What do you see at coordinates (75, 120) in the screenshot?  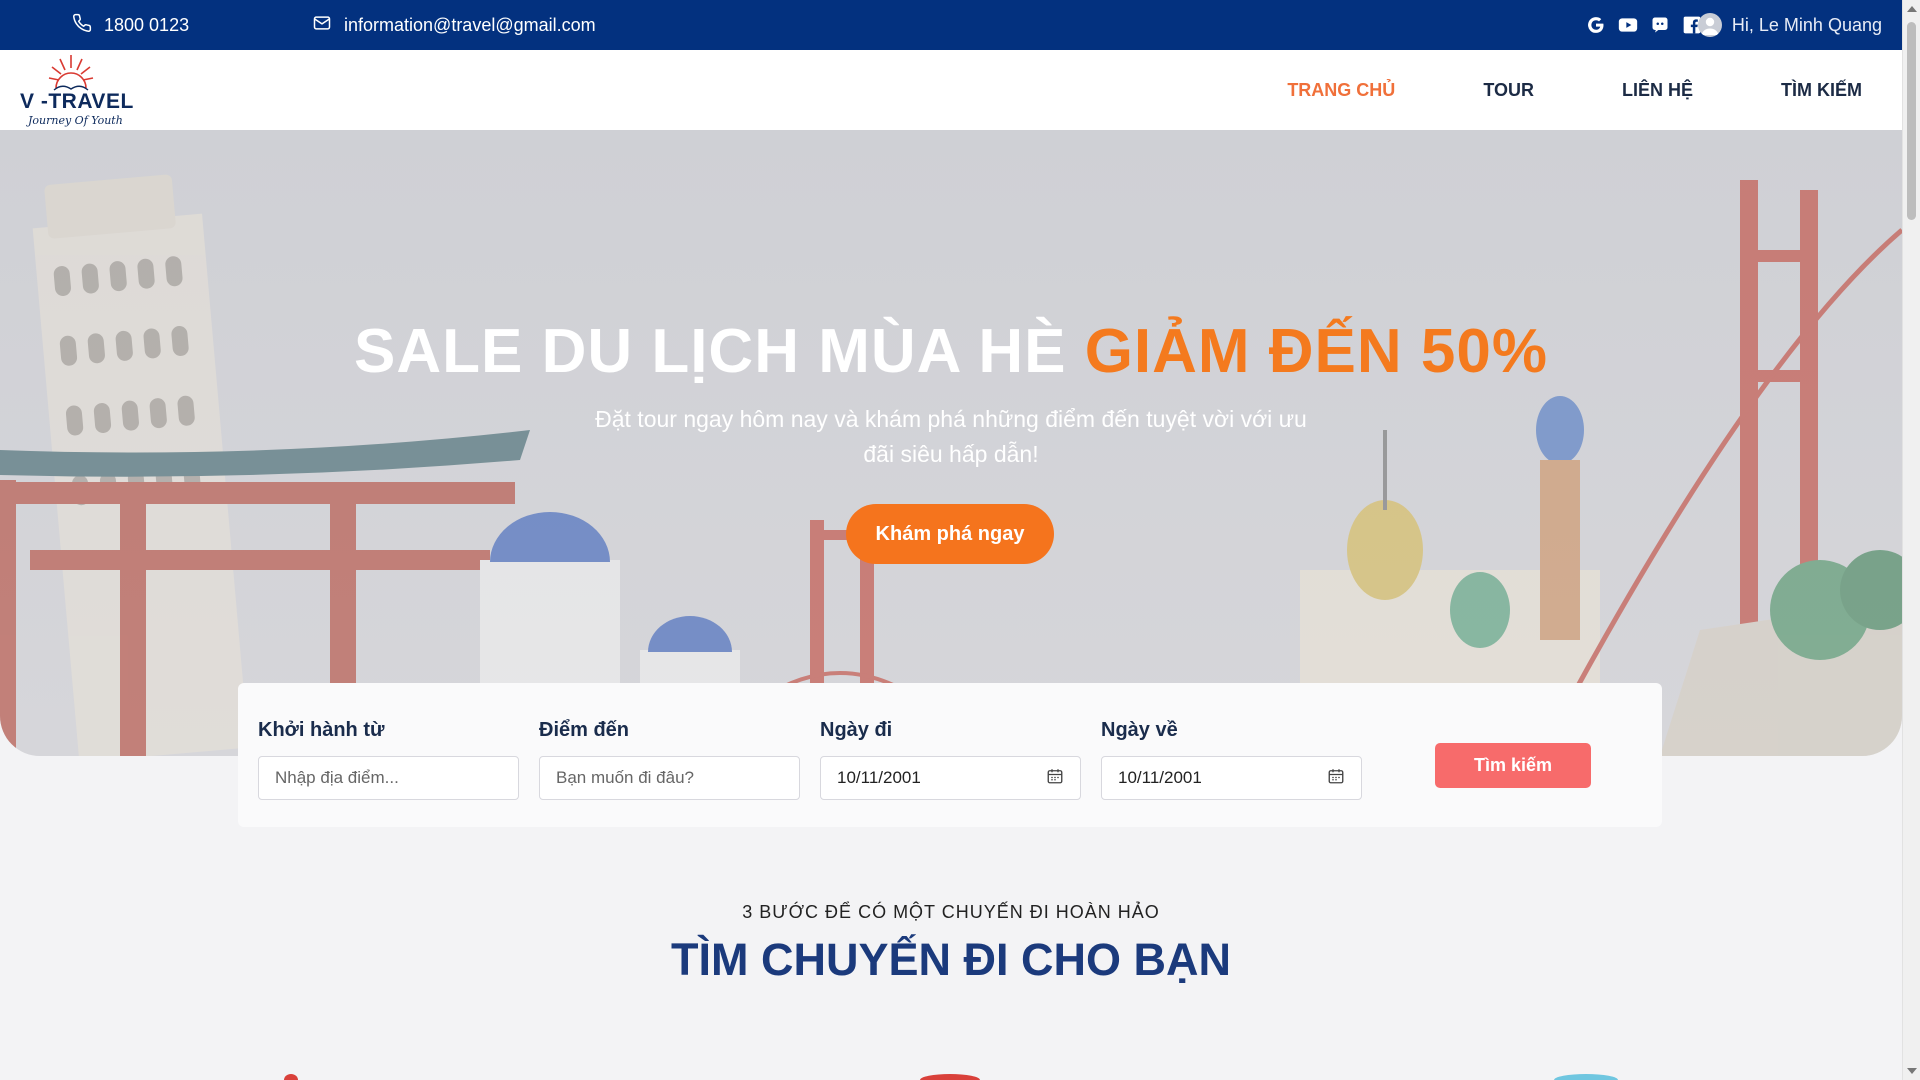 I see `brand-tagline: Journey Of Youth` at bounding box center [75, 120].